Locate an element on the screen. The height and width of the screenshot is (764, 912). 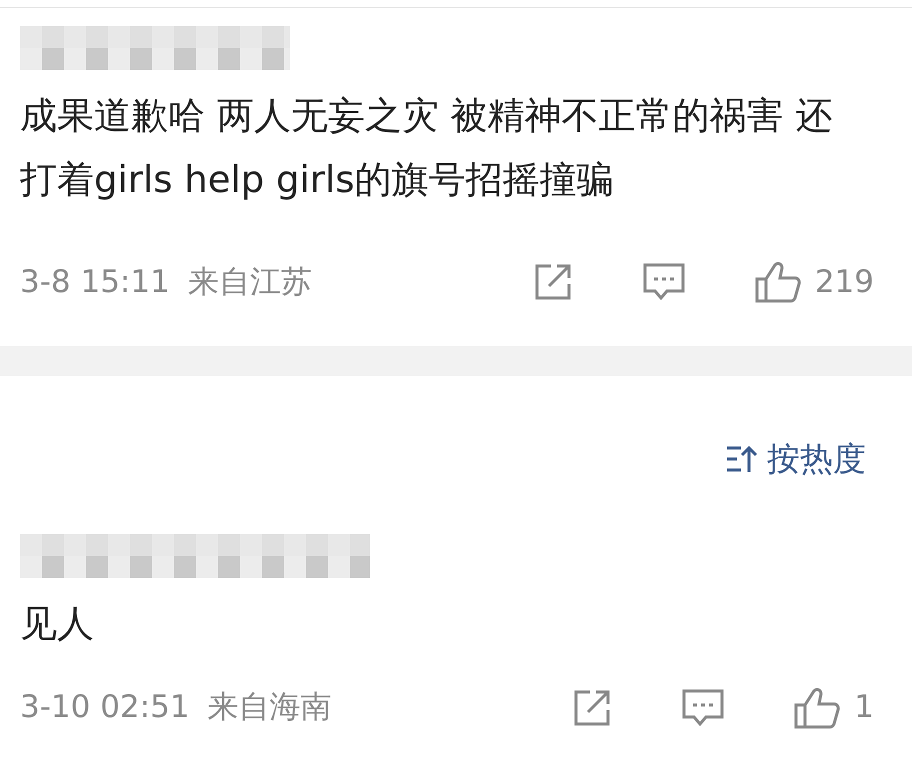
comment-time: 3-8 15:11 is located at coordinates (95, 282).